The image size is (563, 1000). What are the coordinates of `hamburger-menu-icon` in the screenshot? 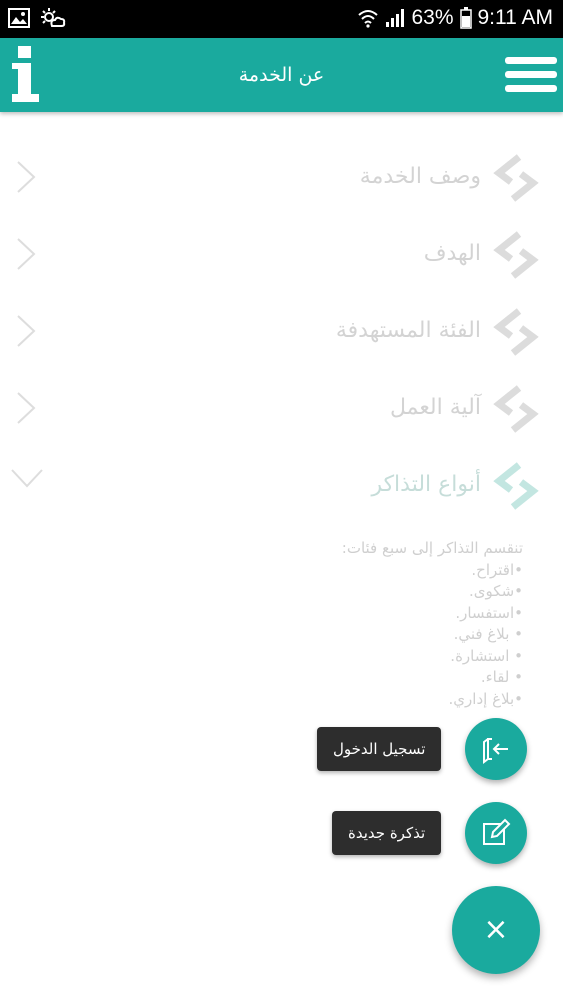 It's located at (531, 75).